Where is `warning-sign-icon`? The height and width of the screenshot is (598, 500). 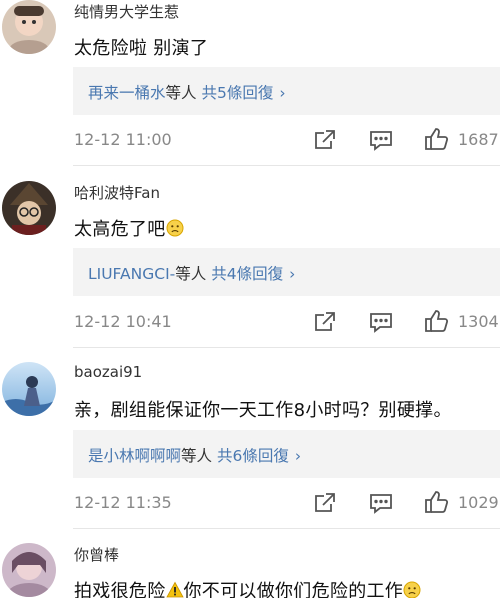 warning-sign-icon is located at coordinates (174, 589).